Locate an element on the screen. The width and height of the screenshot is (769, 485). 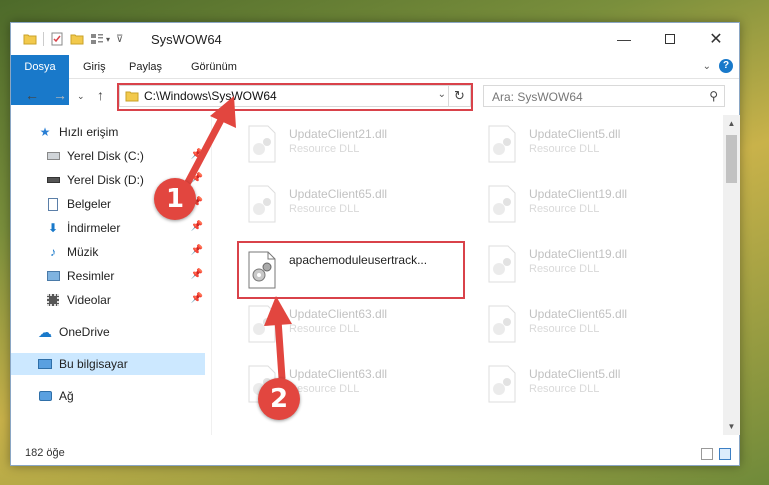
star-icon: ★ is located at coordinates (45, 132).